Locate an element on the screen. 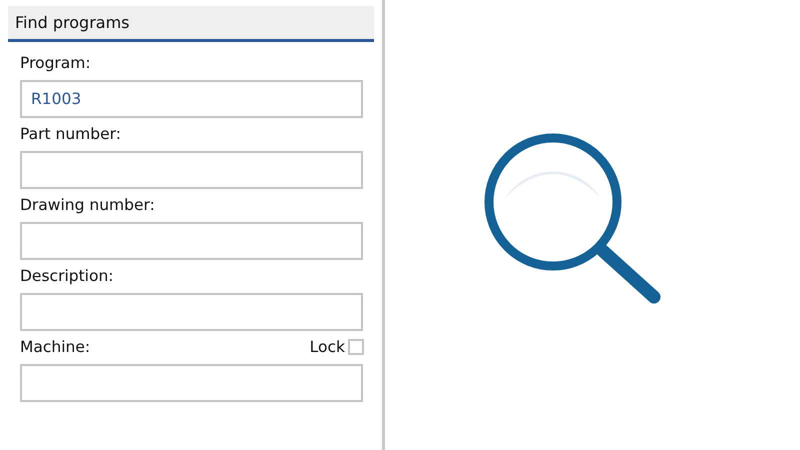 The width and height of the screenshot is (800, 450). input-field: R1003 is located at coordinates (191, 99).